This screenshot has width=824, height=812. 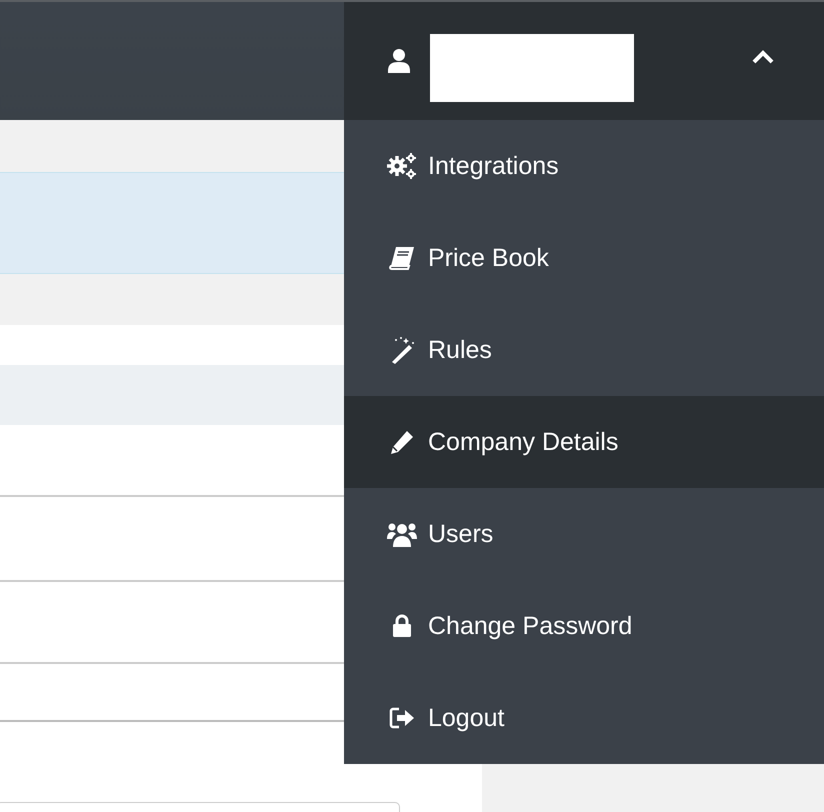 I want to click on menu-item: Rules, so click(x=584, y=350).